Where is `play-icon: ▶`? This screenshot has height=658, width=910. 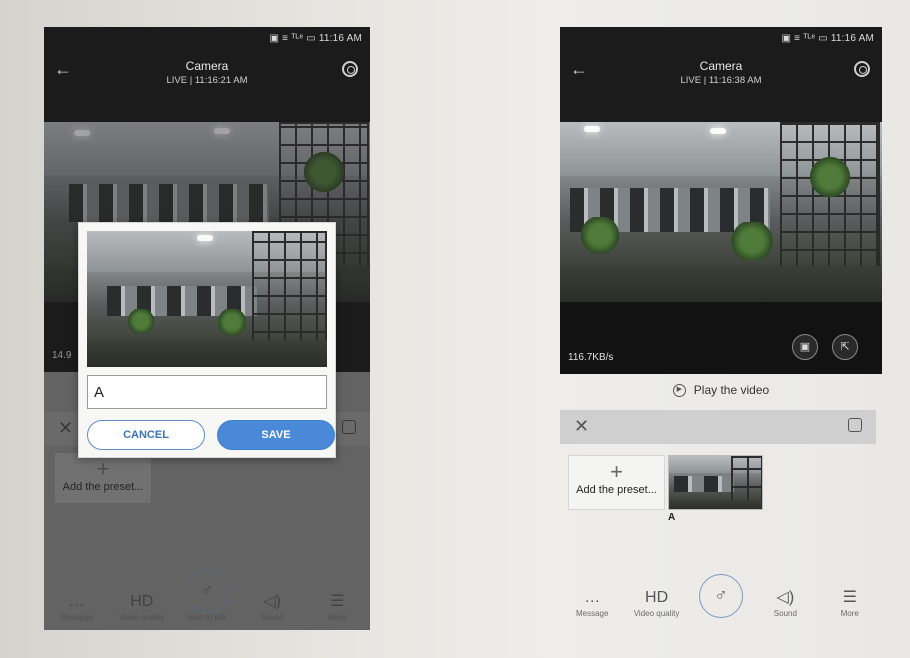
play-icon: ▶ is located at coordinates (679, 391).